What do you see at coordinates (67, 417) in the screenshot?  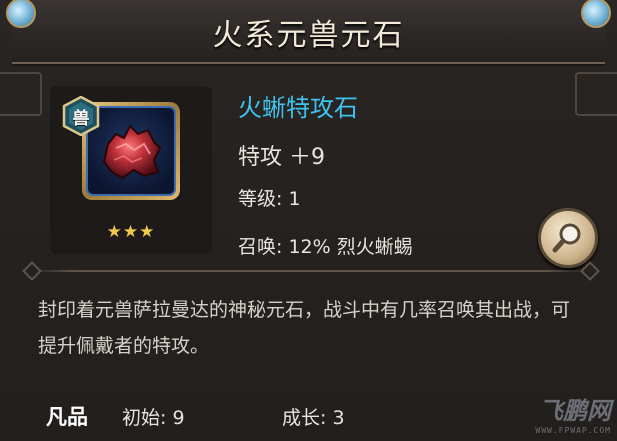 I see `quality-label: 凡品` at bounding box center [67, 417].